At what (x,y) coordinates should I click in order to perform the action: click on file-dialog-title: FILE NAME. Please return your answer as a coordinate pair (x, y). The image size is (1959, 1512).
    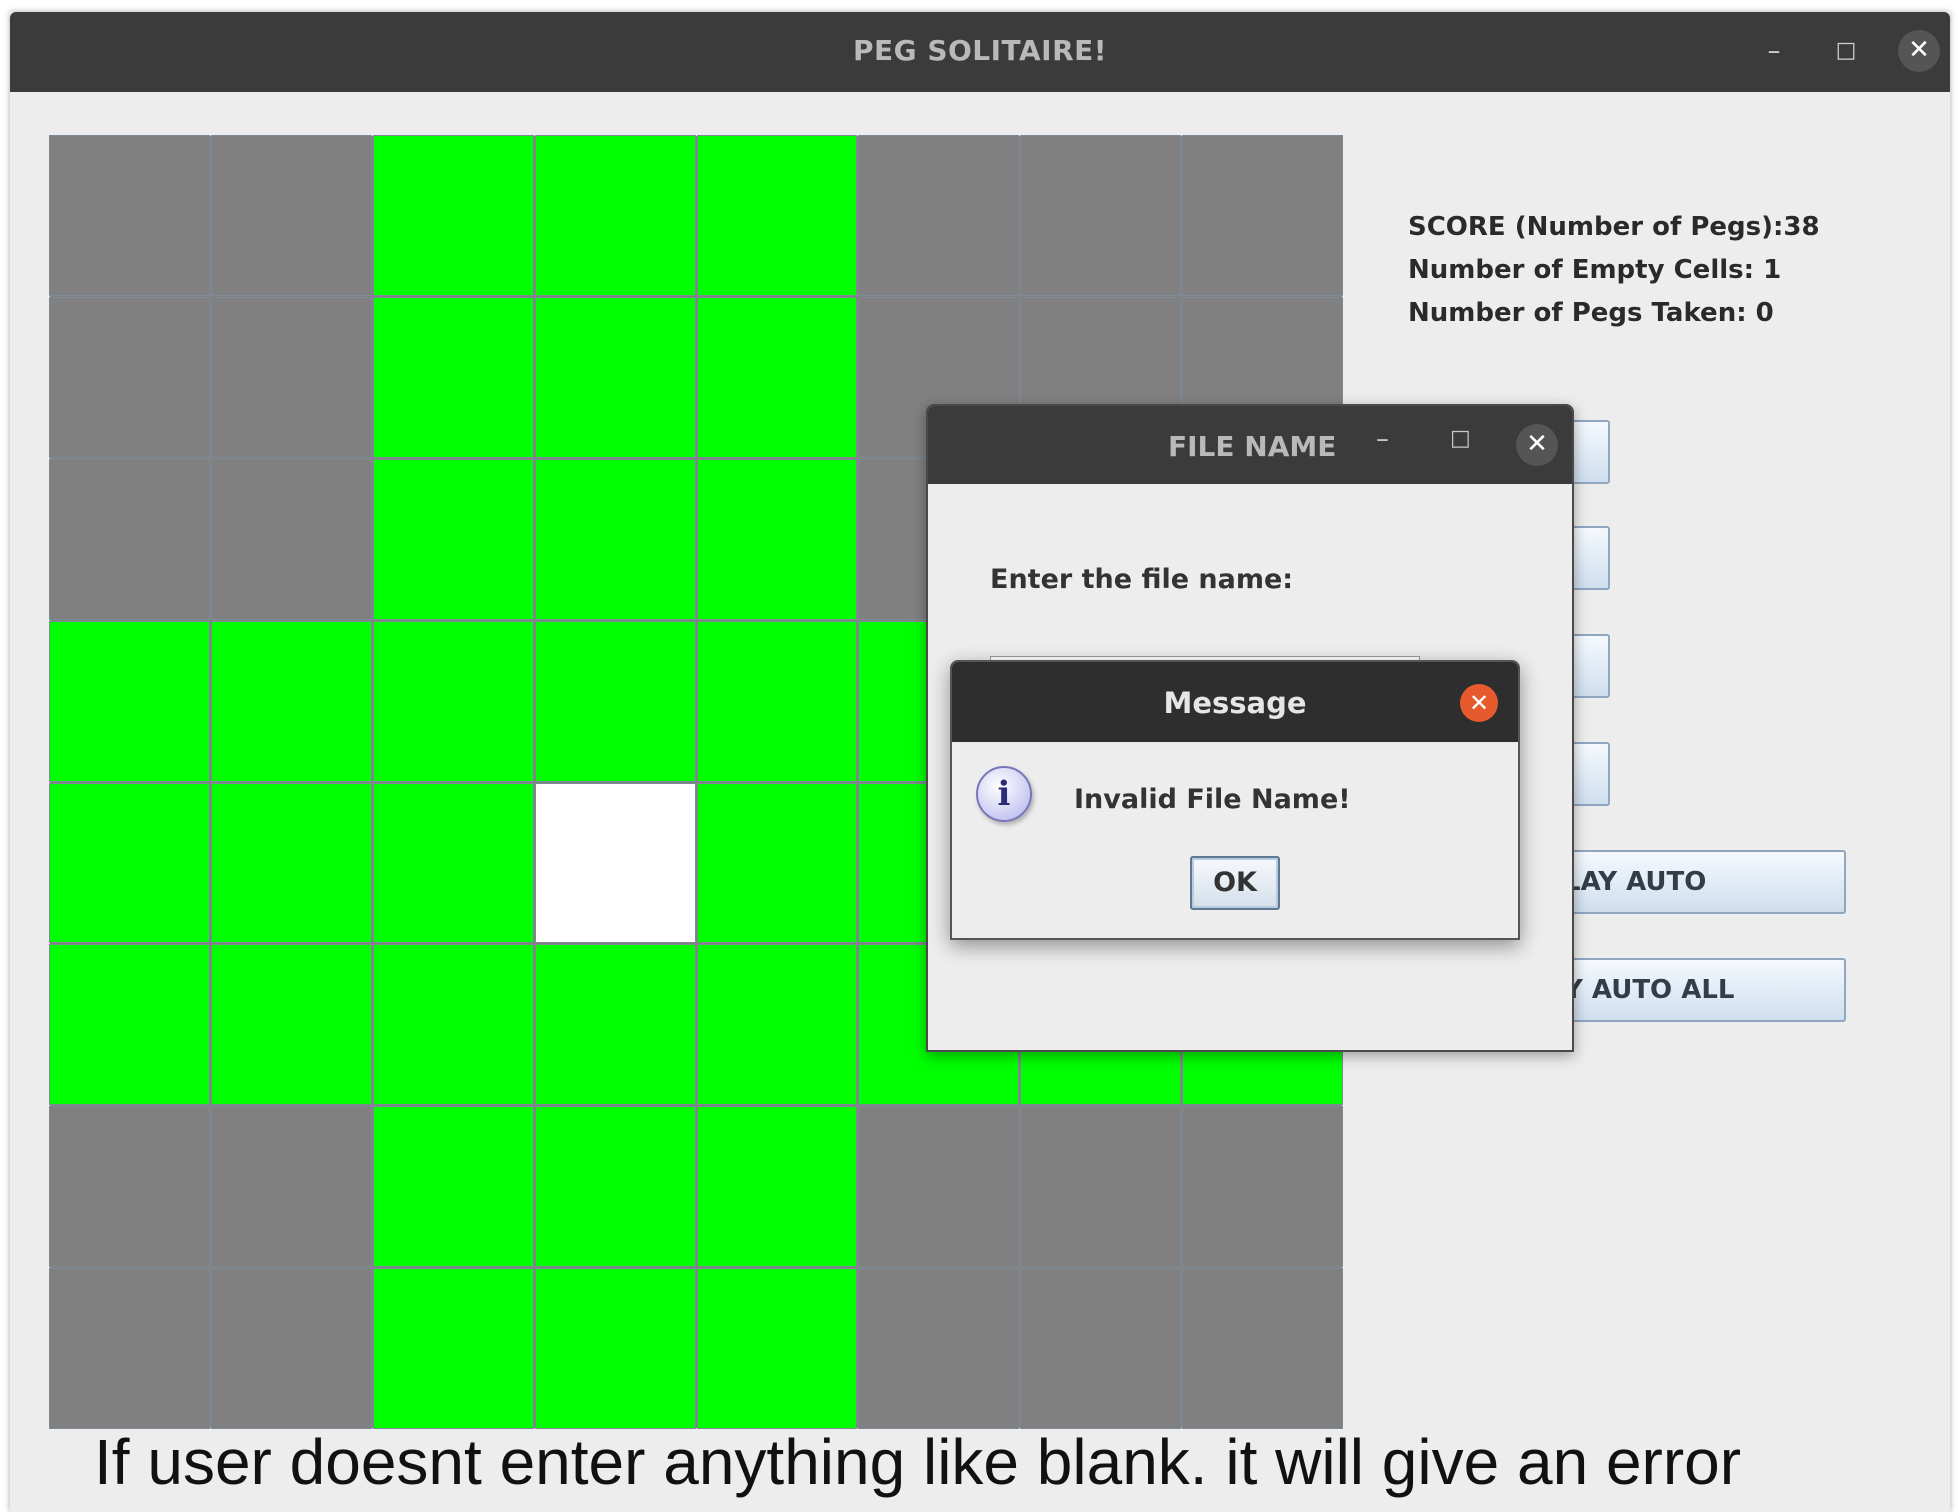
    Looking at the image, I should click on (1252, 446).